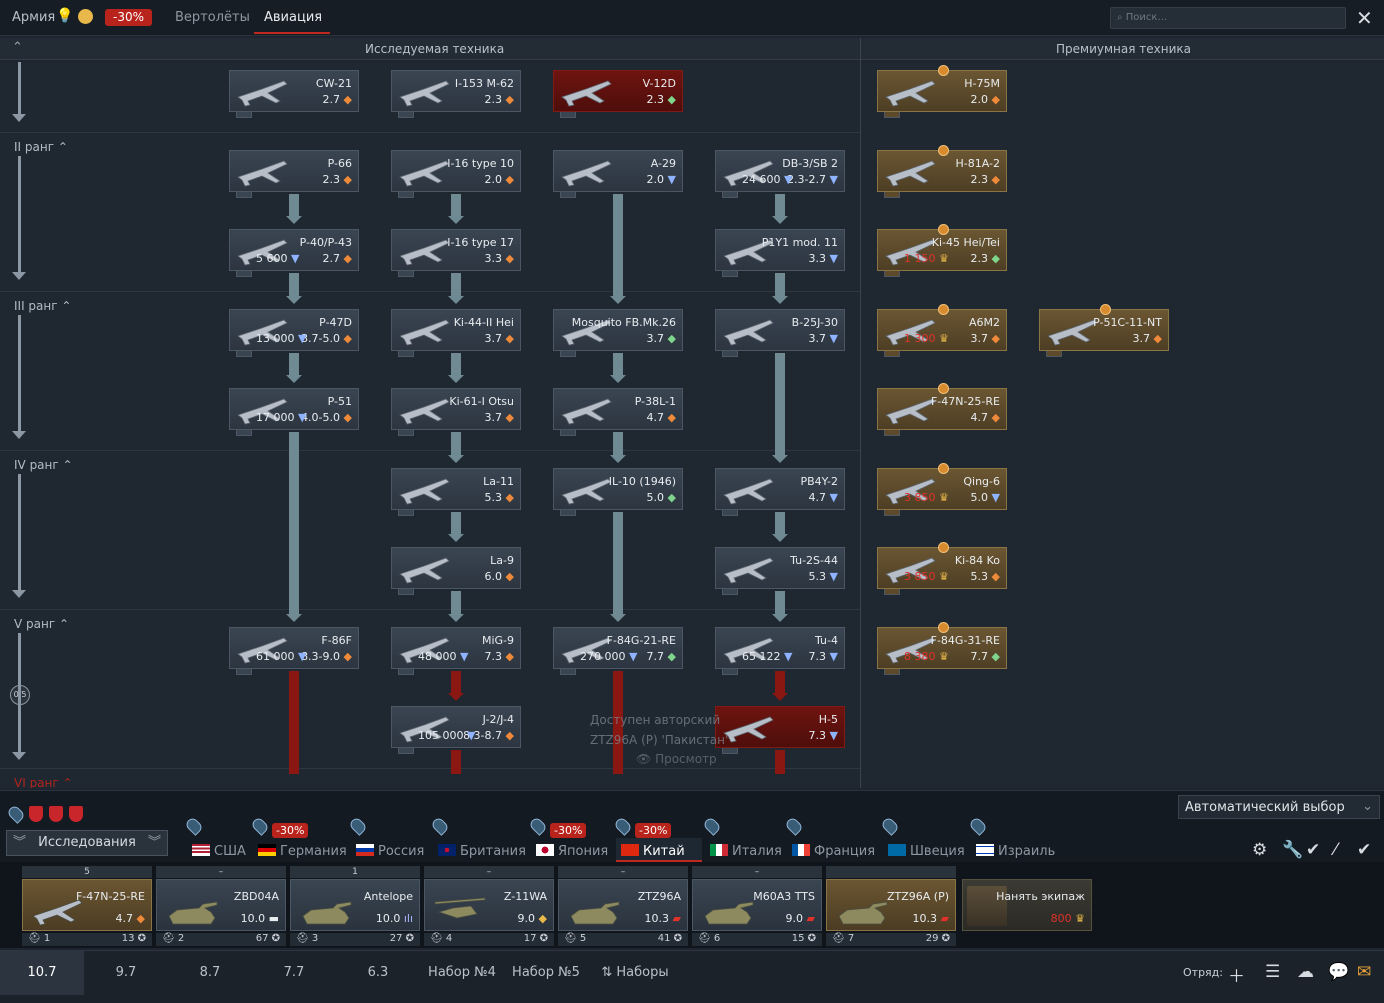 The width and height of the screenshot is (1384, 1003). Describe the element at coordinates (41, 147) in the screenshot. I see `rank-label: II ранг ⌃` at that location.